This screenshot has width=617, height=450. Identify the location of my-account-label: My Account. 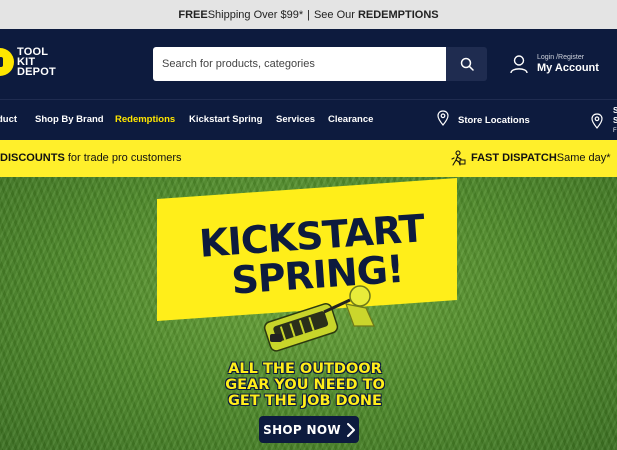
(568, 68).